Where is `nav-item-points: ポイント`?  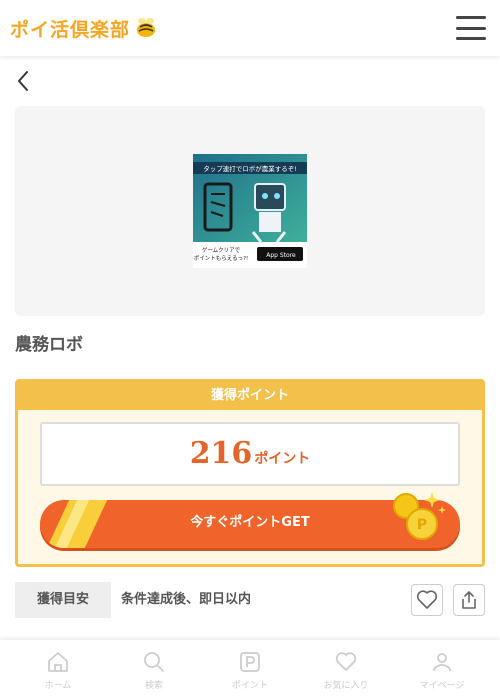
nav-item-points: ポイント is located at coordinates (250, 670).